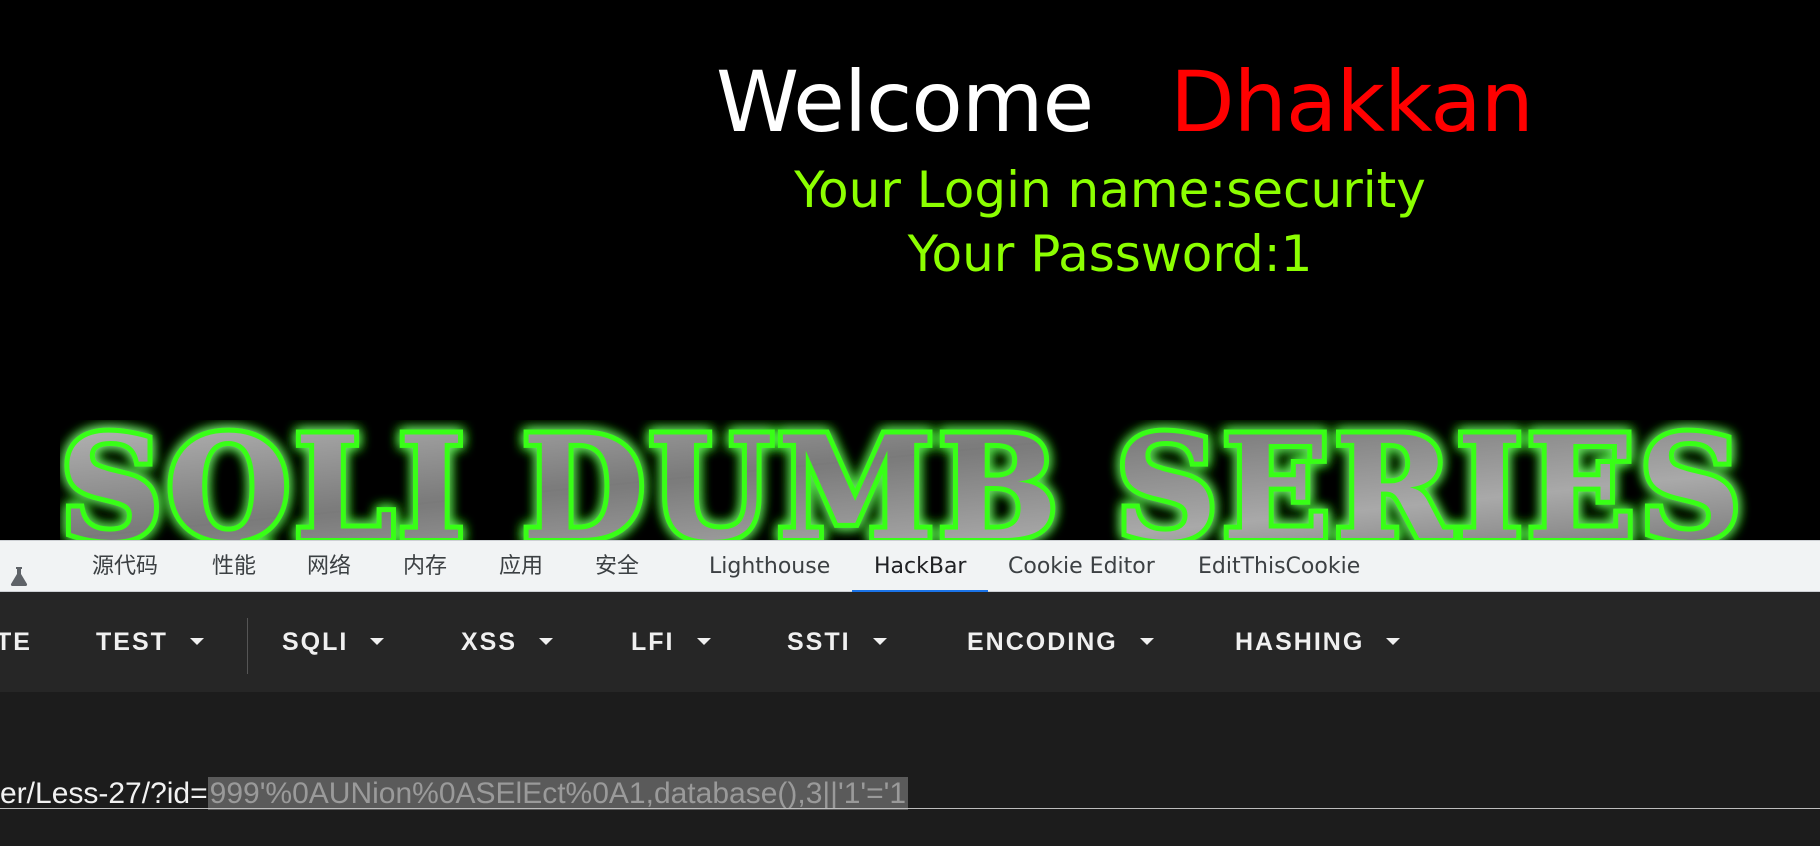 The height and width of the screenshot is (846, 1820). I want to click on menu-xss: XSS, so click(507, 642).